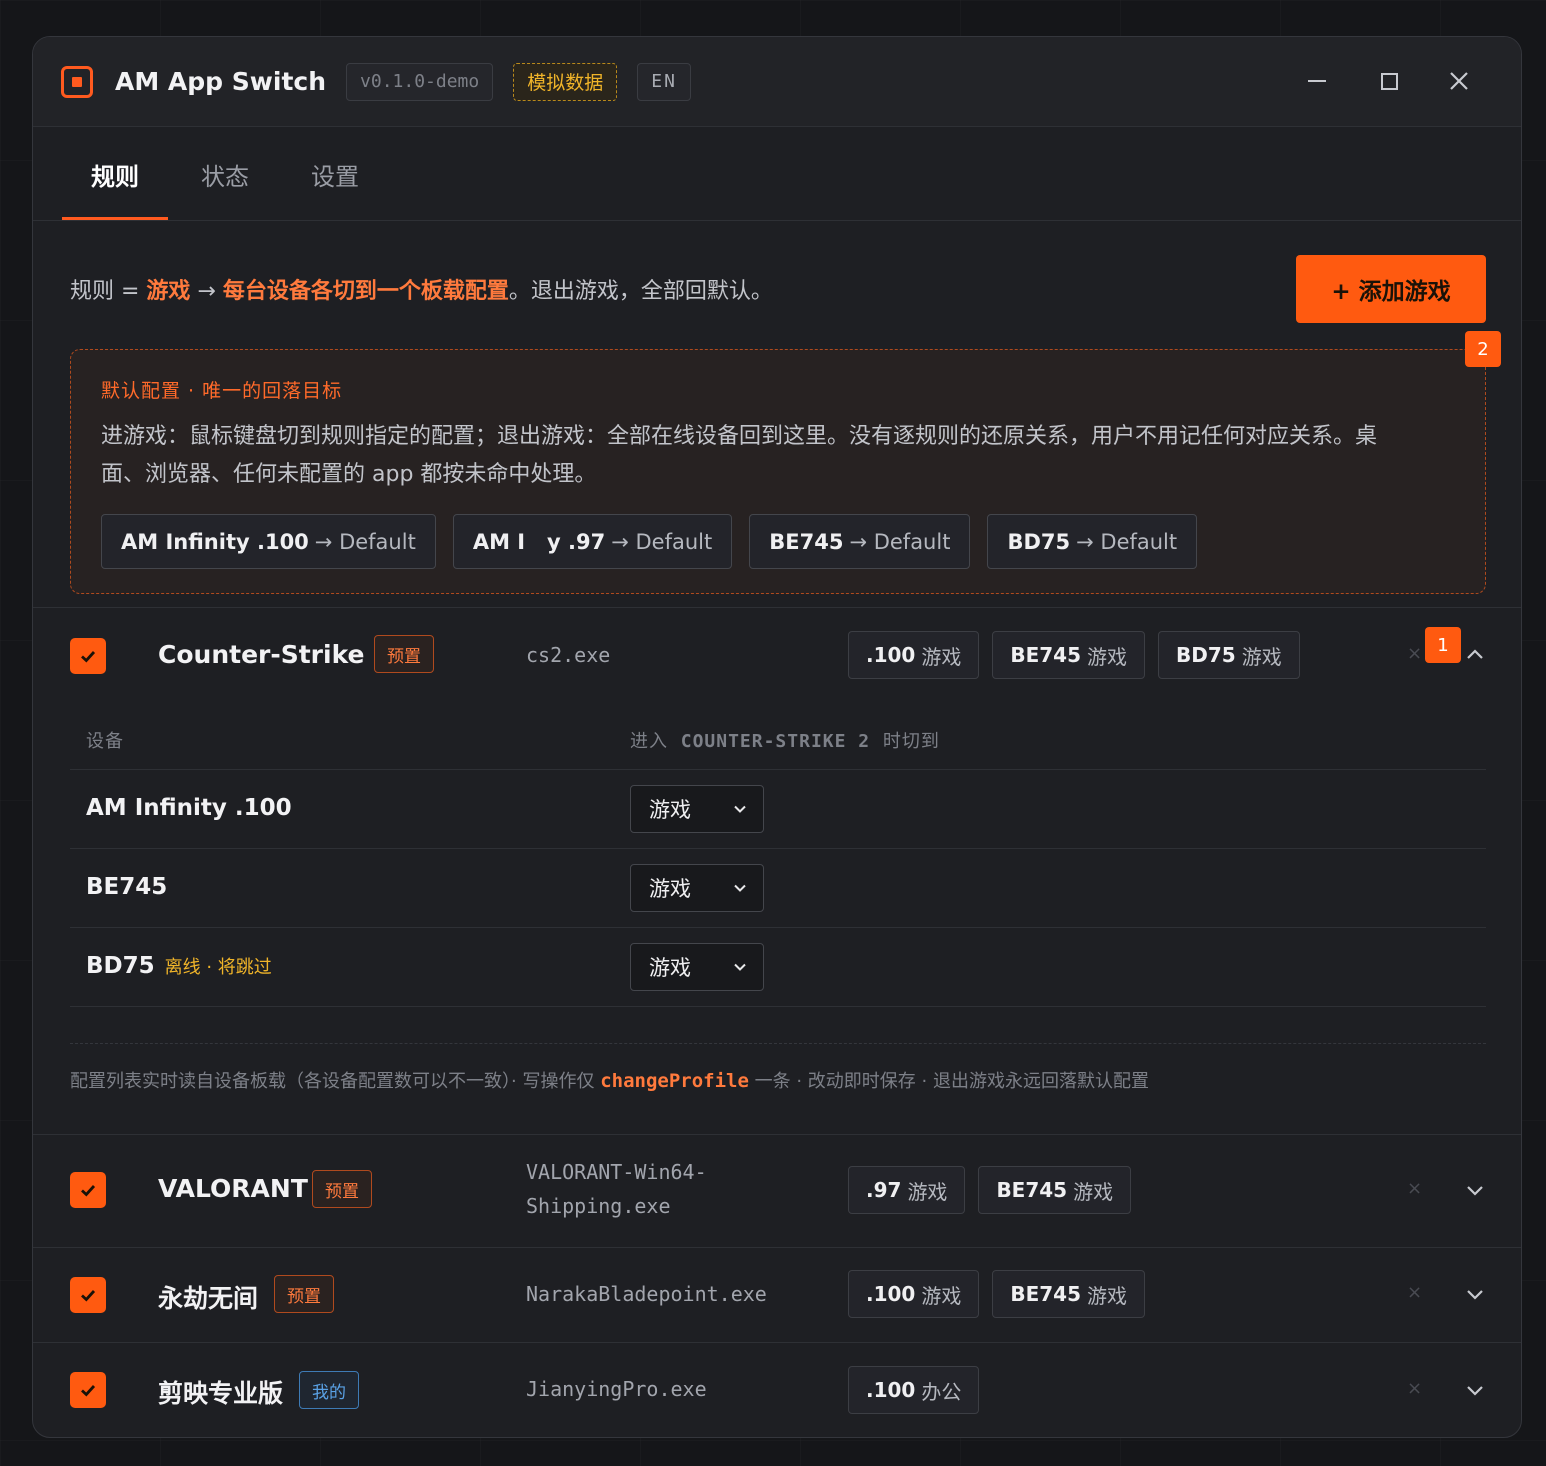  What do you see at coordinates (105, 741) in the screenshot?
I see `detail-col-device: 设备` at bounding box center [105, 741].